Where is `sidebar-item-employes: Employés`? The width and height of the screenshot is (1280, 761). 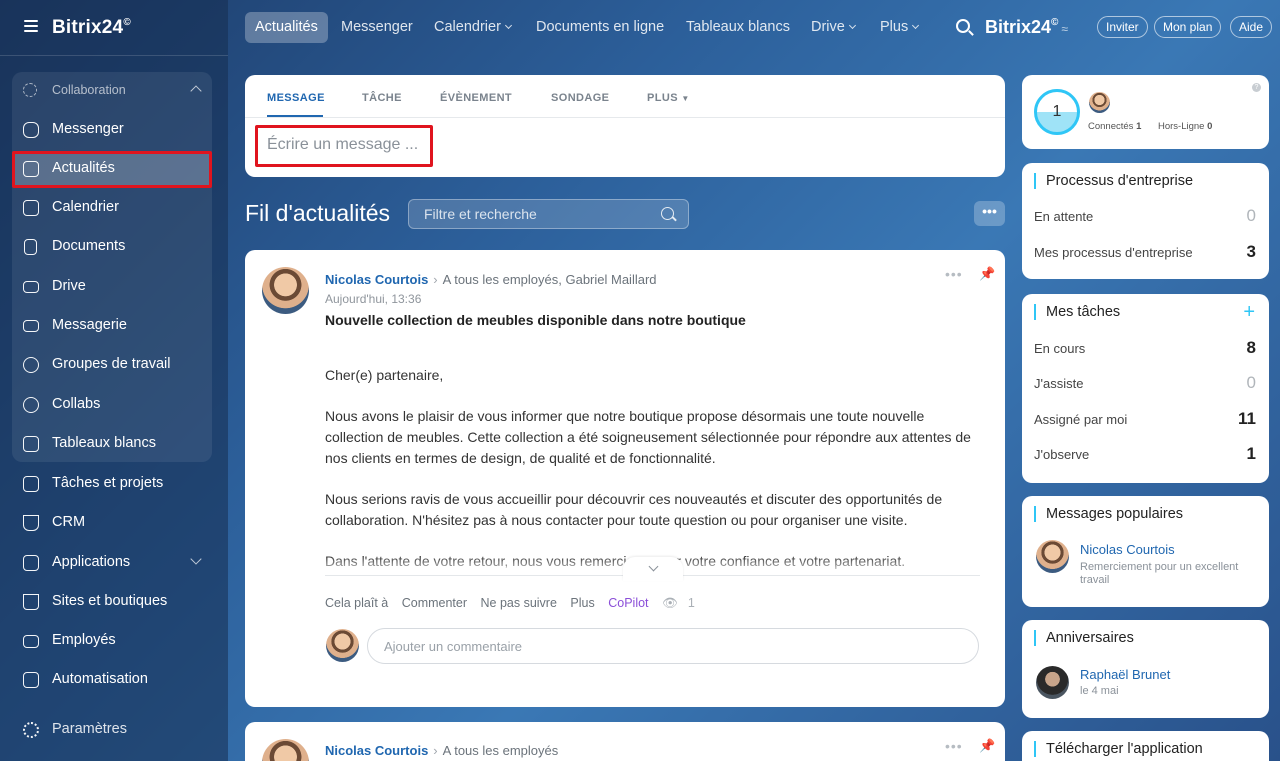 sidebar-item-employes: Employés is located at coordinates (112, 641).